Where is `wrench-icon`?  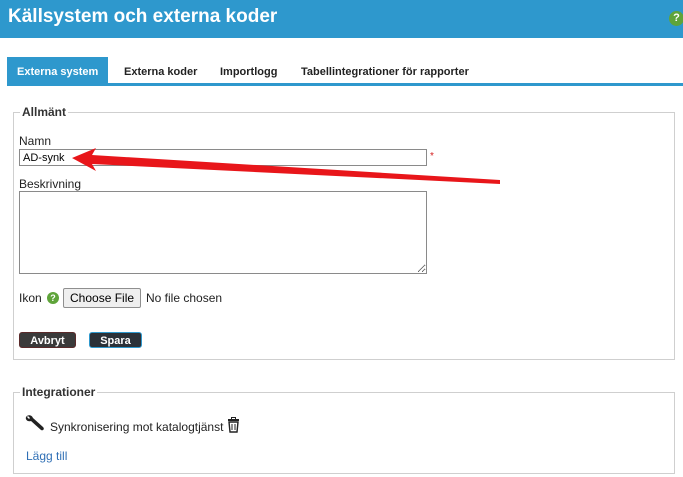 wrench-icon is located at coordinates (35, 423).